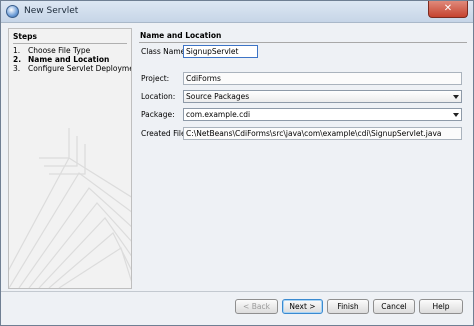  I want to click on location-select: Source Packages, so click(322, 96).